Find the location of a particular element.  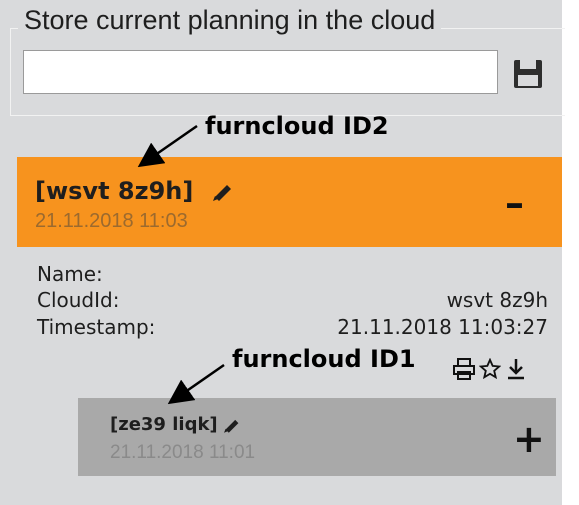

collapse-toggle: – is located at coordinates (514, 203).